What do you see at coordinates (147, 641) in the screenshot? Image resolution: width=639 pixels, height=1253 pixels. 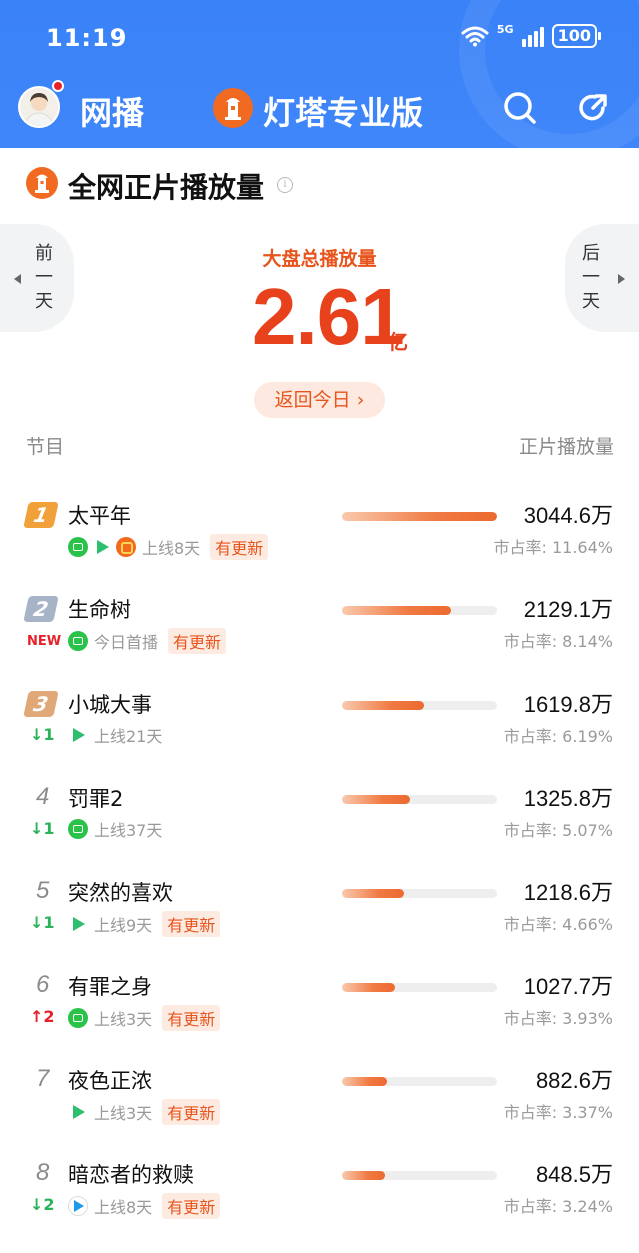 I see `platform-list: 今日首播 有更新` at bounding box center [147, 641].